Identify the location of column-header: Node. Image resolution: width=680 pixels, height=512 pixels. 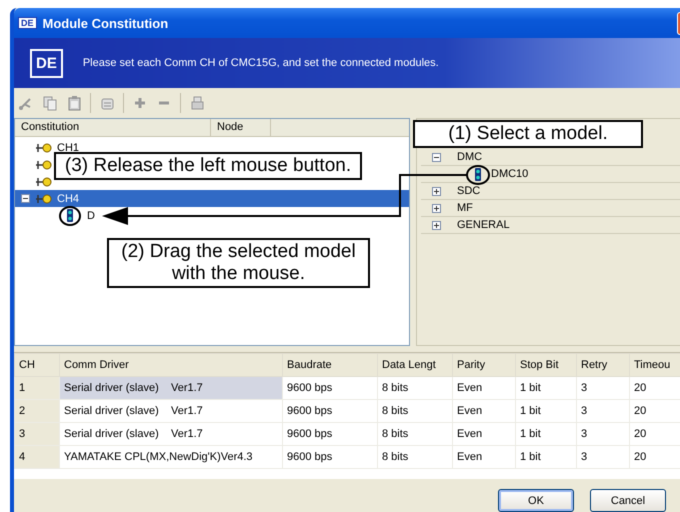
(241, 127).